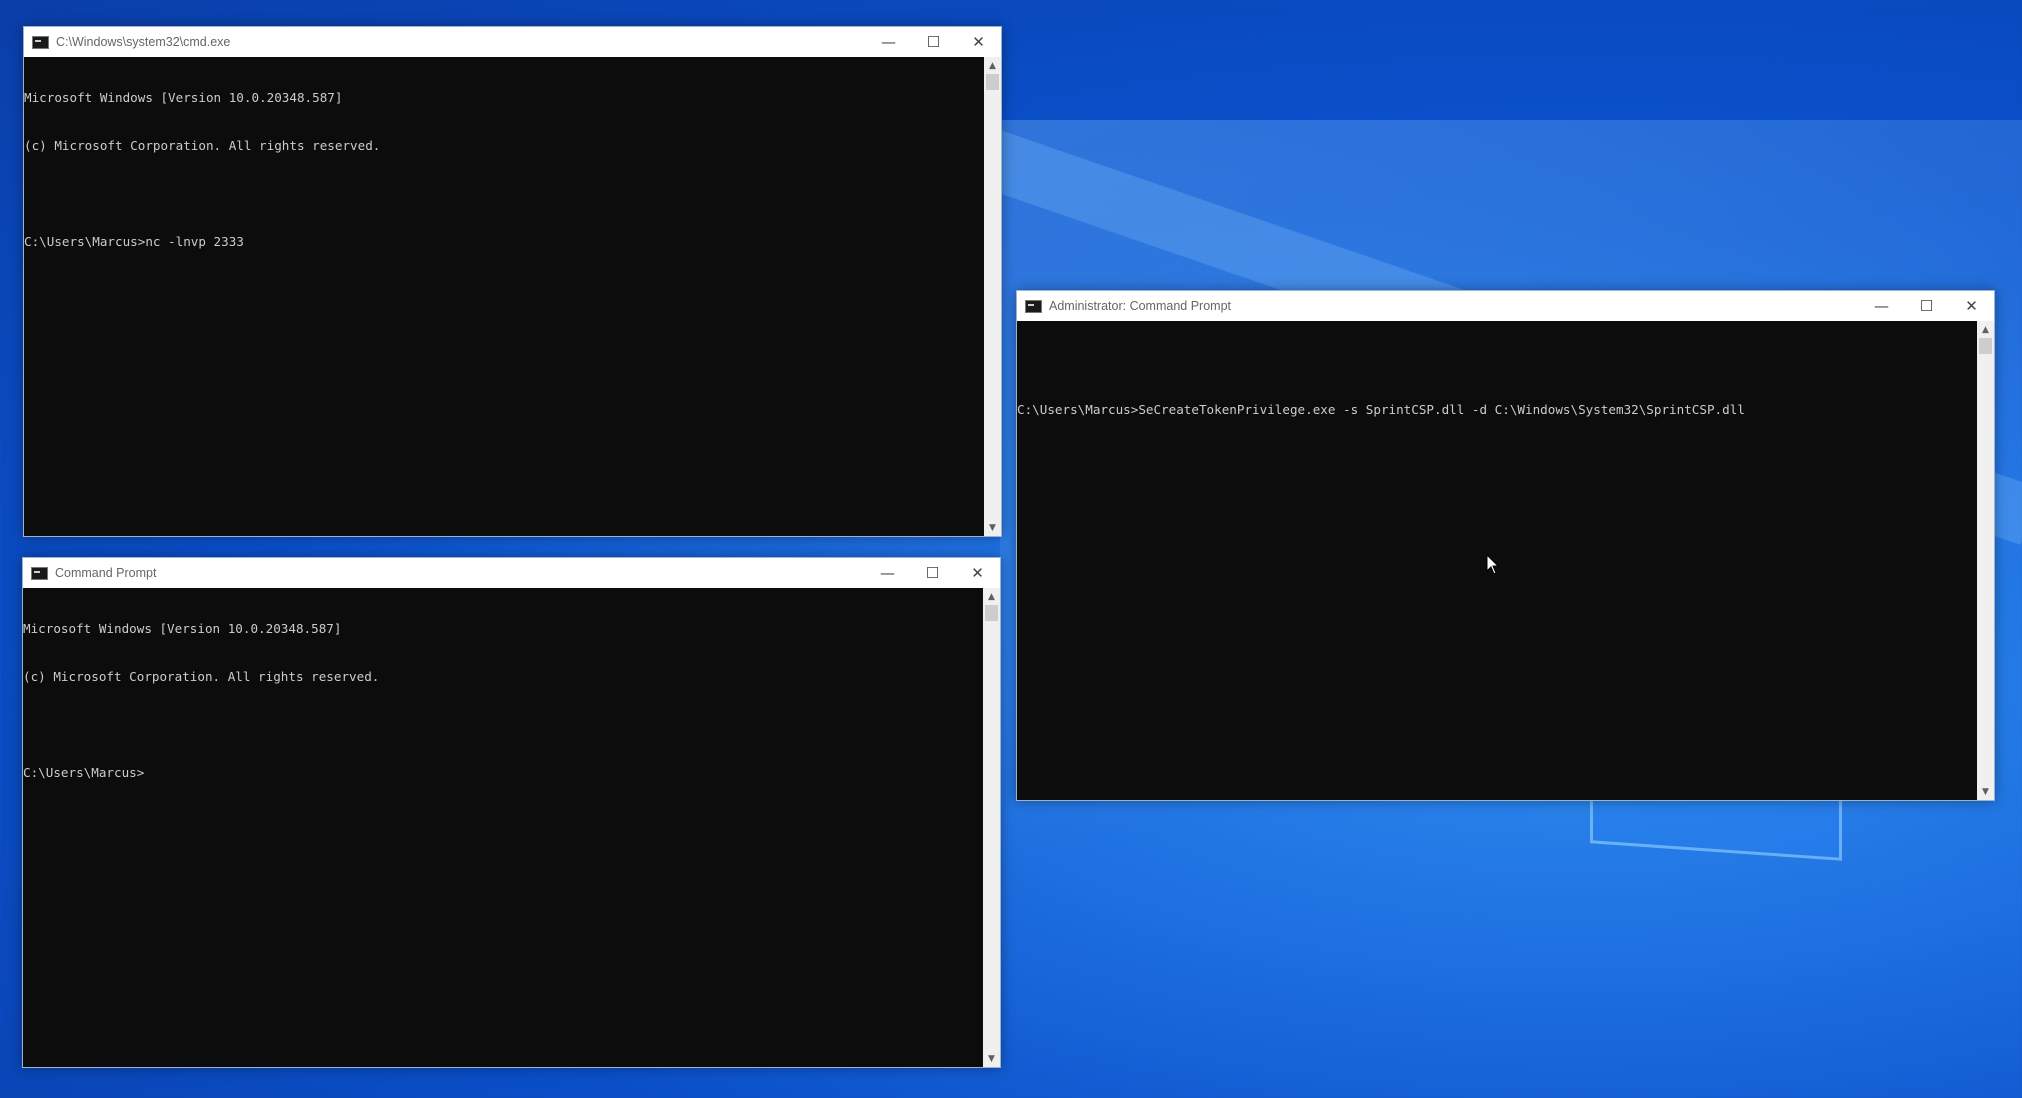 The width and height of the screenshot is (2022, 1098). What do you see at coordinates (134, 241) in the screenshot?
I see `terminal-line: C:\Users\Marcus>nc -lnvp 2333` at bounding box center [134, 241].